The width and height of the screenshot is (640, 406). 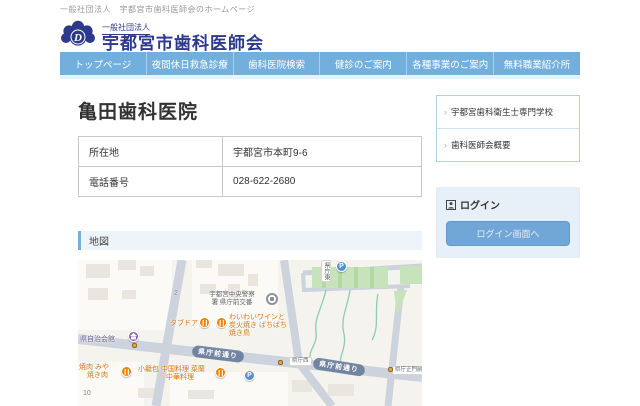 What do you see at coordinates (272, 299) in the screenshot?
I see `police-box-icon` at bounding box center [272, 299].